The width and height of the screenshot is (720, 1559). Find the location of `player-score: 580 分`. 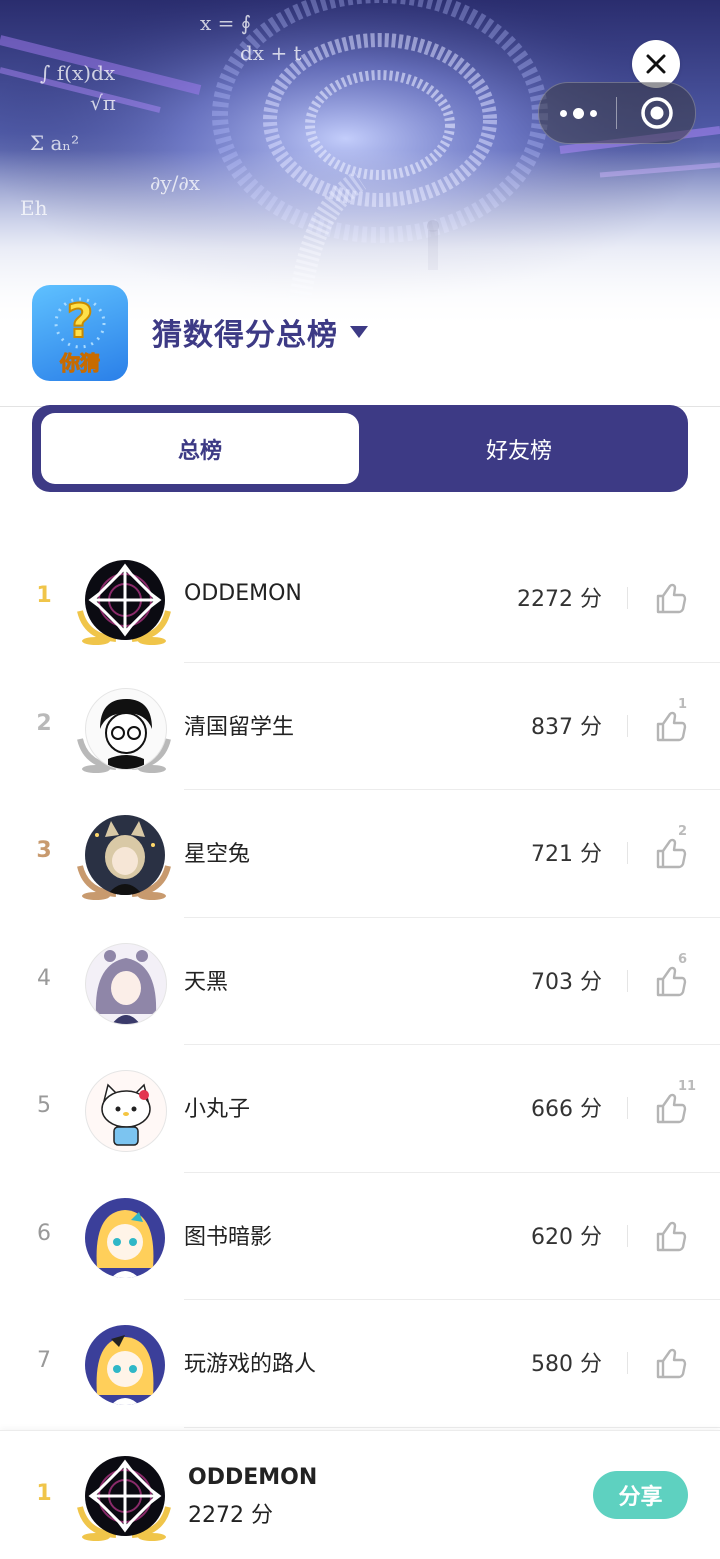

player-score: 580 分 is located at coordinates (566, 1364).